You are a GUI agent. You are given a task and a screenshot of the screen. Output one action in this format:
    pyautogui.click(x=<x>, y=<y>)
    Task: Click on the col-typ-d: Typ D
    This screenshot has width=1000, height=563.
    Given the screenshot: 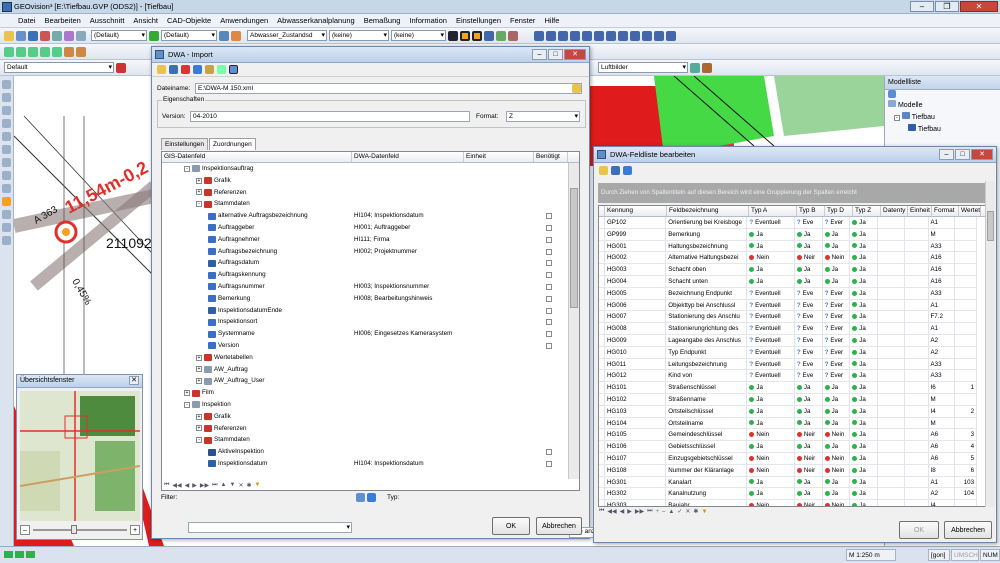 What is the action you would take?
    pyautogui.click(x=839, y=211)
    